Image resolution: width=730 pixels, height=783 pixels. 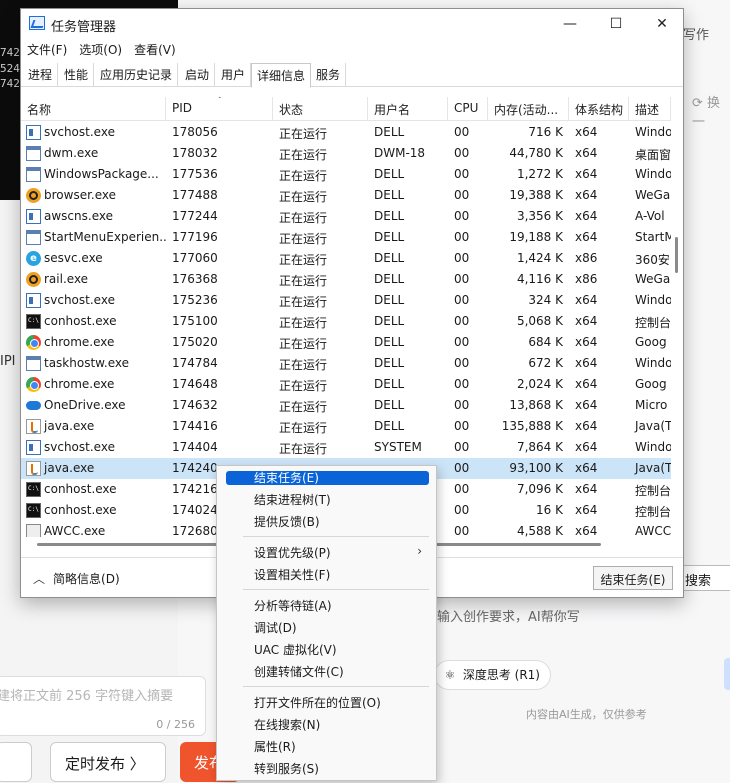 What do you see at coordinates (346, 321) in the screenshot?
I see `table-row: conhost.exe 175100 正在运行 DELL 00 5,068 K x64 控制台` at bounding box center [346, 321].